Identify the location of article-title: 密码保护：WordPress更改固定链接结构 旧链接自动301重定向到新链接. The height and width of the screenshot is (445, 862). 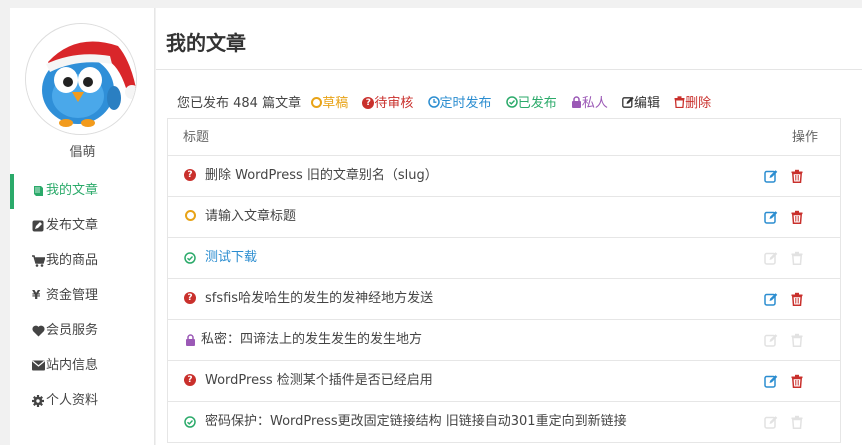
(416, 421).